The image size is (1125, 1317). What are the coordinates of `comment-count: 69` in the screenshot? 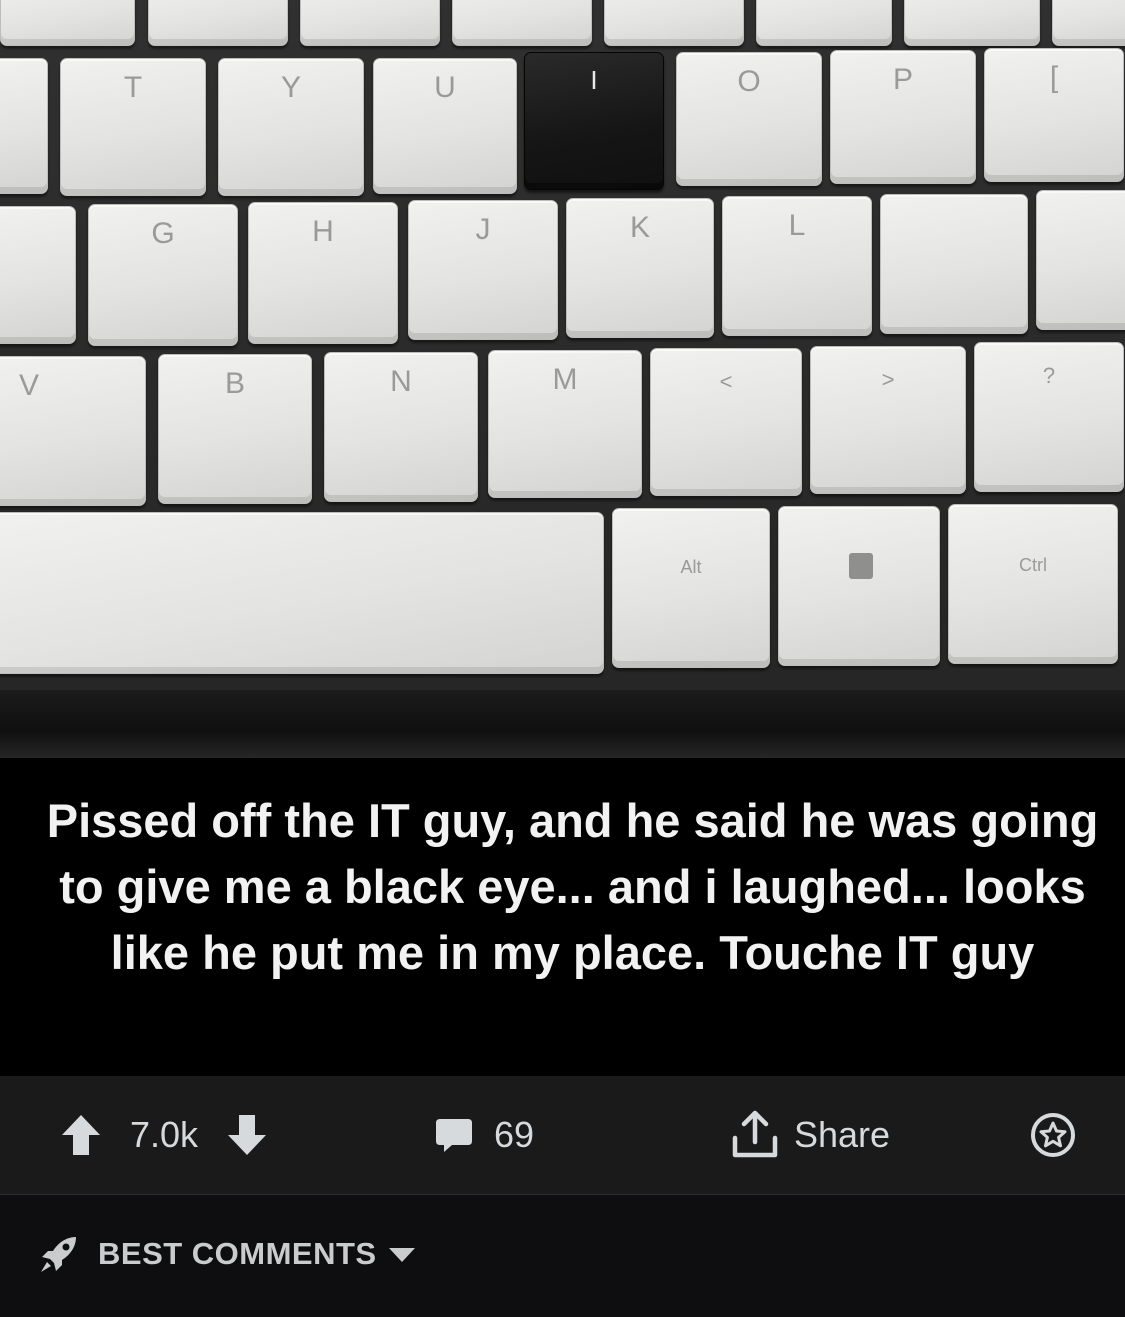 It's located at (514, 1134).